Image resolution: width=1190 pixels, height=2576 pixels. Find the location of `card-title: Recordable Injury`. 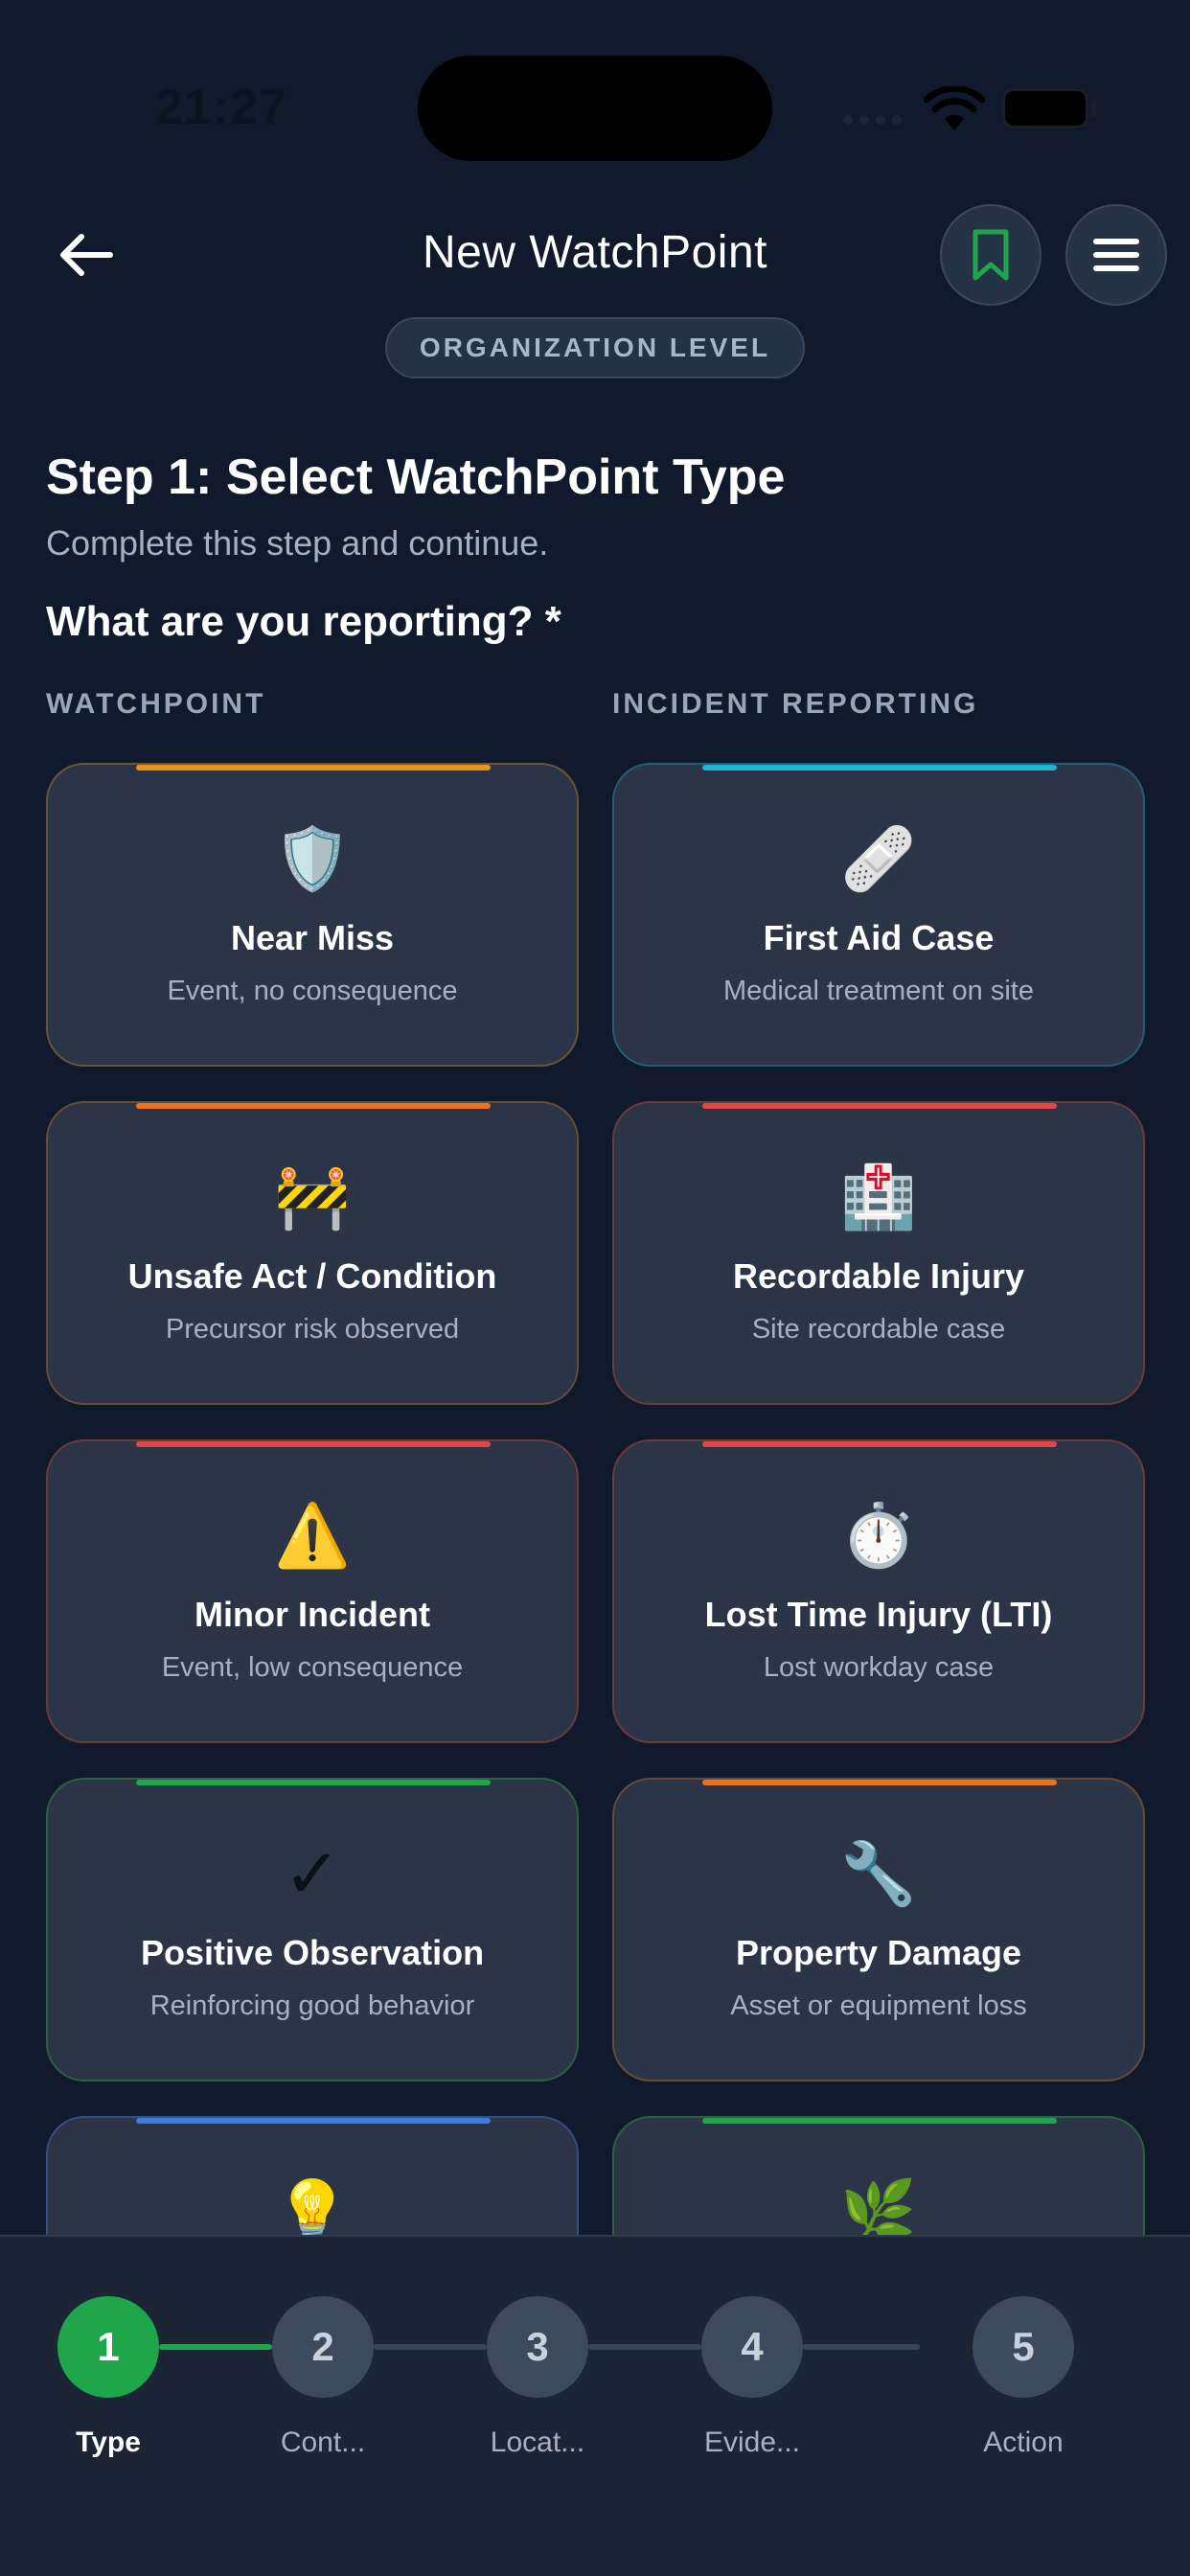

card-title: Recordable Injury is located at coordinates (879, 1276).